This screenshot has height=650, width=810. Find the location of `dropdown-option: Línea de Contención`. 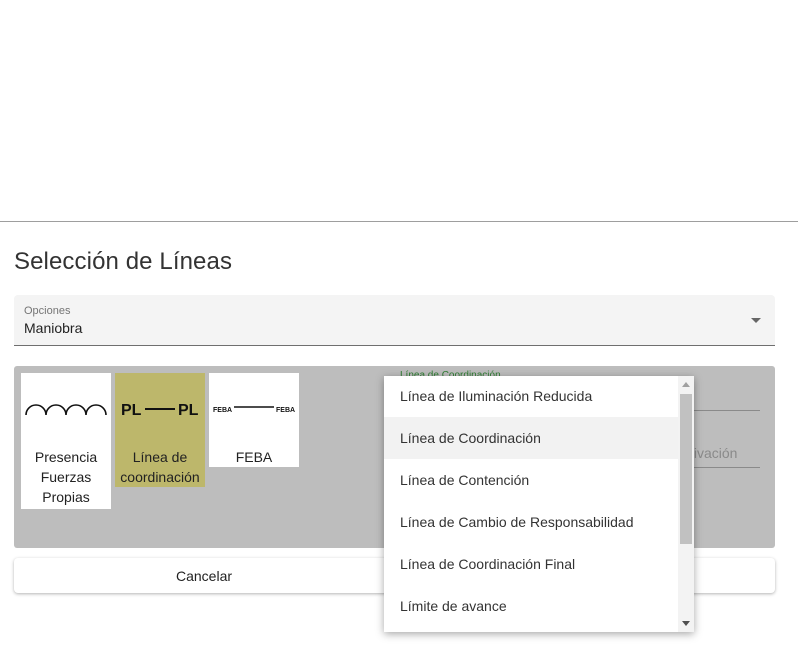

dropdown-option: Línea de Contención is located at coordinates (539, 480).